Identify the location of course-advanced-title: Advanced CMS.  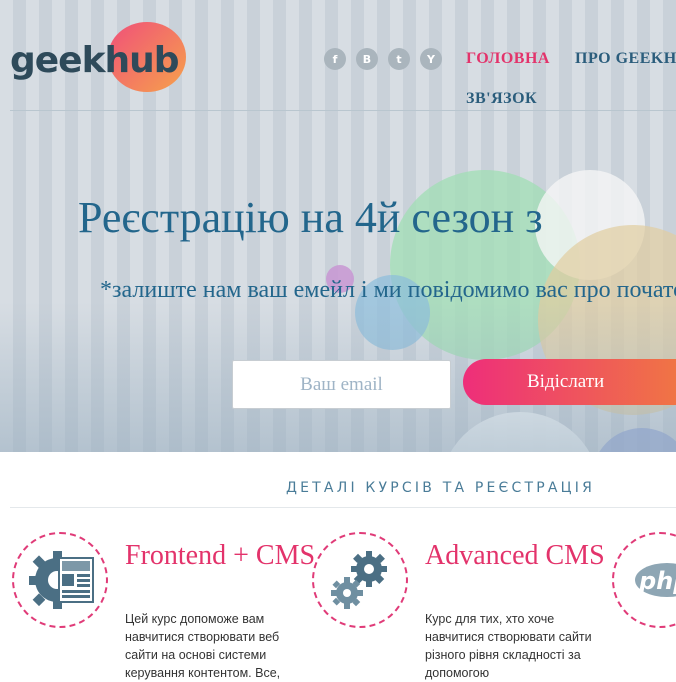
(515, 556).